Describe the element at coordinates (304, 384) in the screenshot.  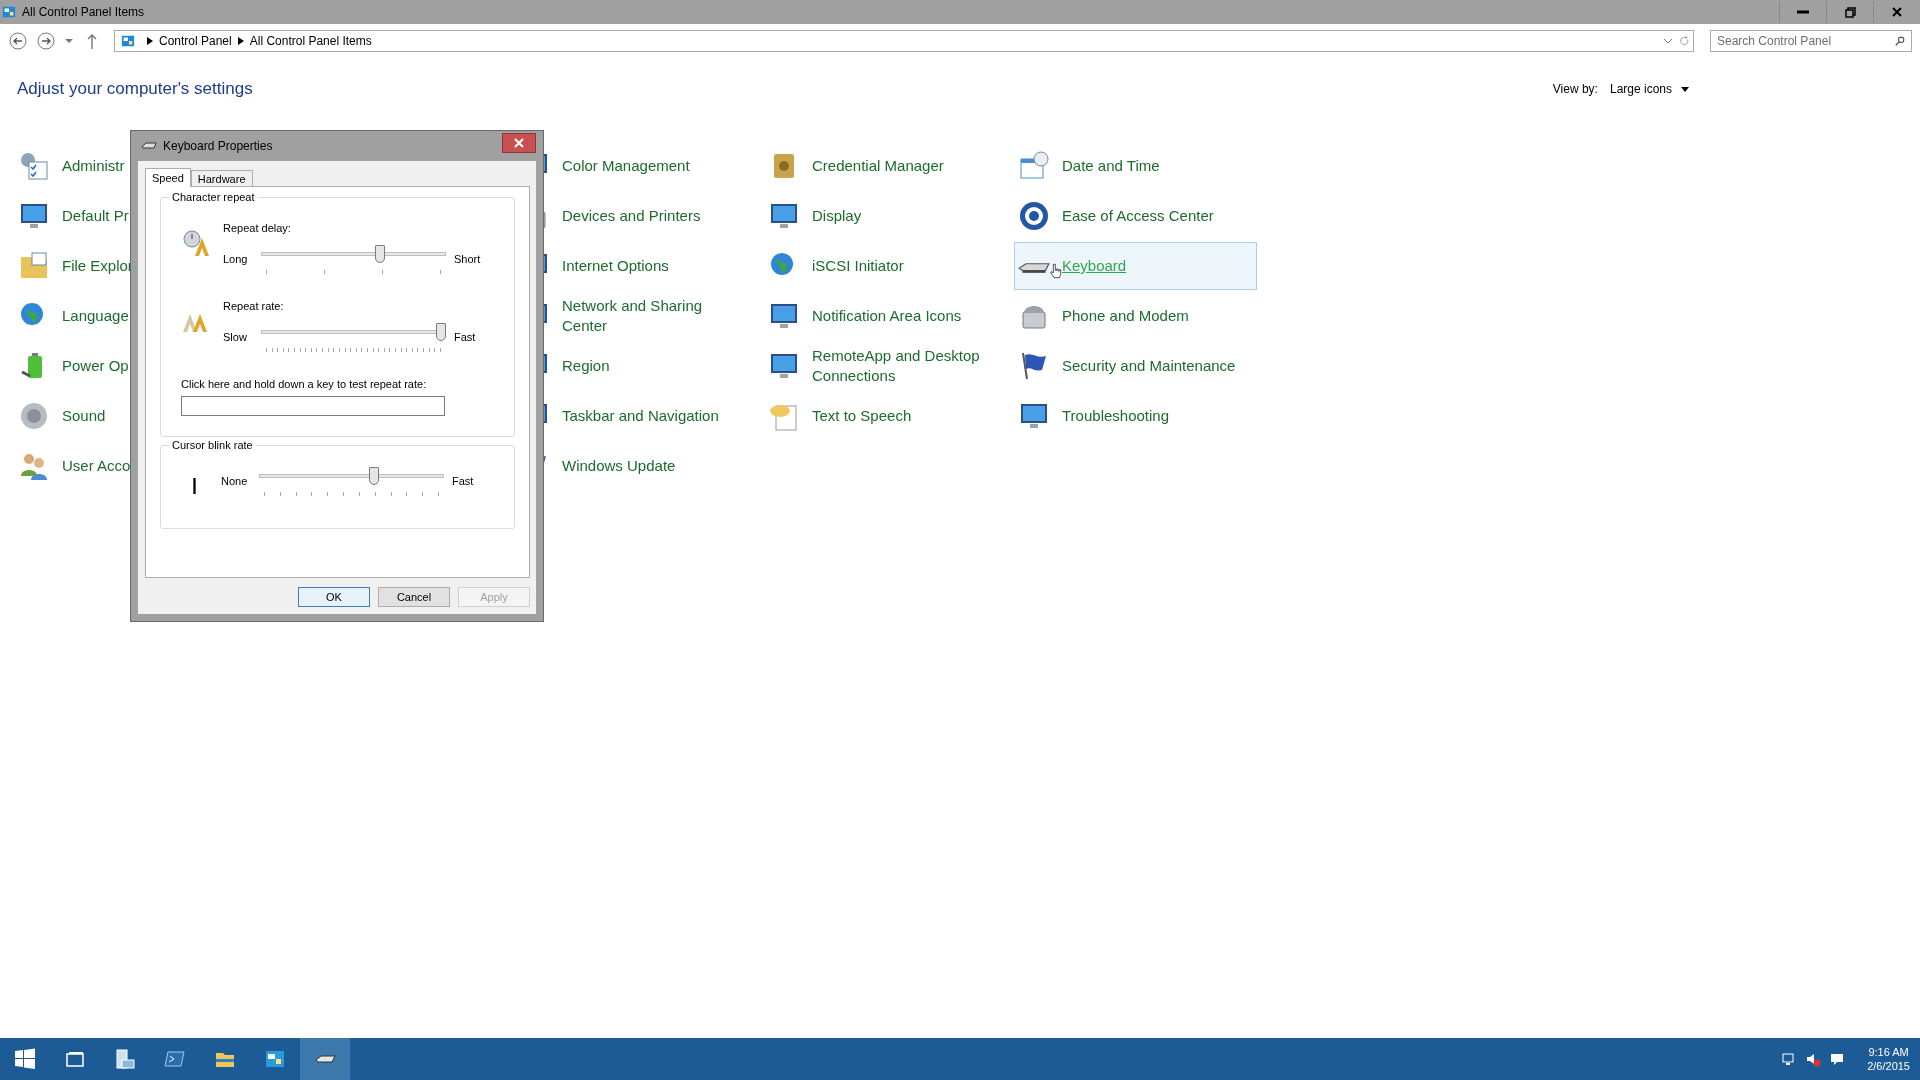
I see `field-label: Click here and hold down a key to test repeat rate:` at that location.